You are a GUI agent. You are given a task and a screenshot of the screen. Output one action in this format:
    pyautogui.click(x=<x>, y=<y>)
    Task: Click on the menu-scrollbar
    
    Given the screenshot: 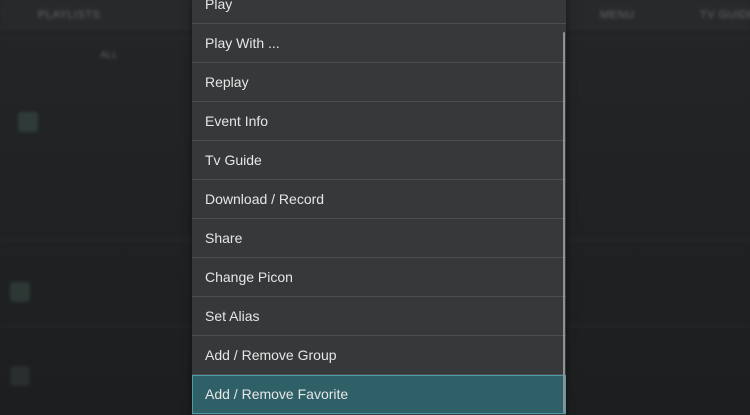 What is the action you would take?
    pyautogui.click(x=564, y=222)
    